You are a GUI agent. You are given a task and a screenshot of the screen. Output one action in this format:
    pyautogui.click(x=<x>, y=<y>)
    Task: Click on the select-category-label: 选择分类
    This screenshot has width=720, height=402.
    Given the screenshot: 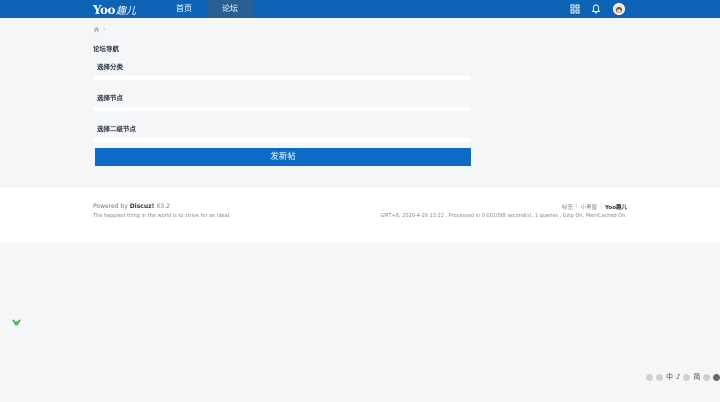 What is the action you would take?
    pyautogui.click(x=110, y=67)
    